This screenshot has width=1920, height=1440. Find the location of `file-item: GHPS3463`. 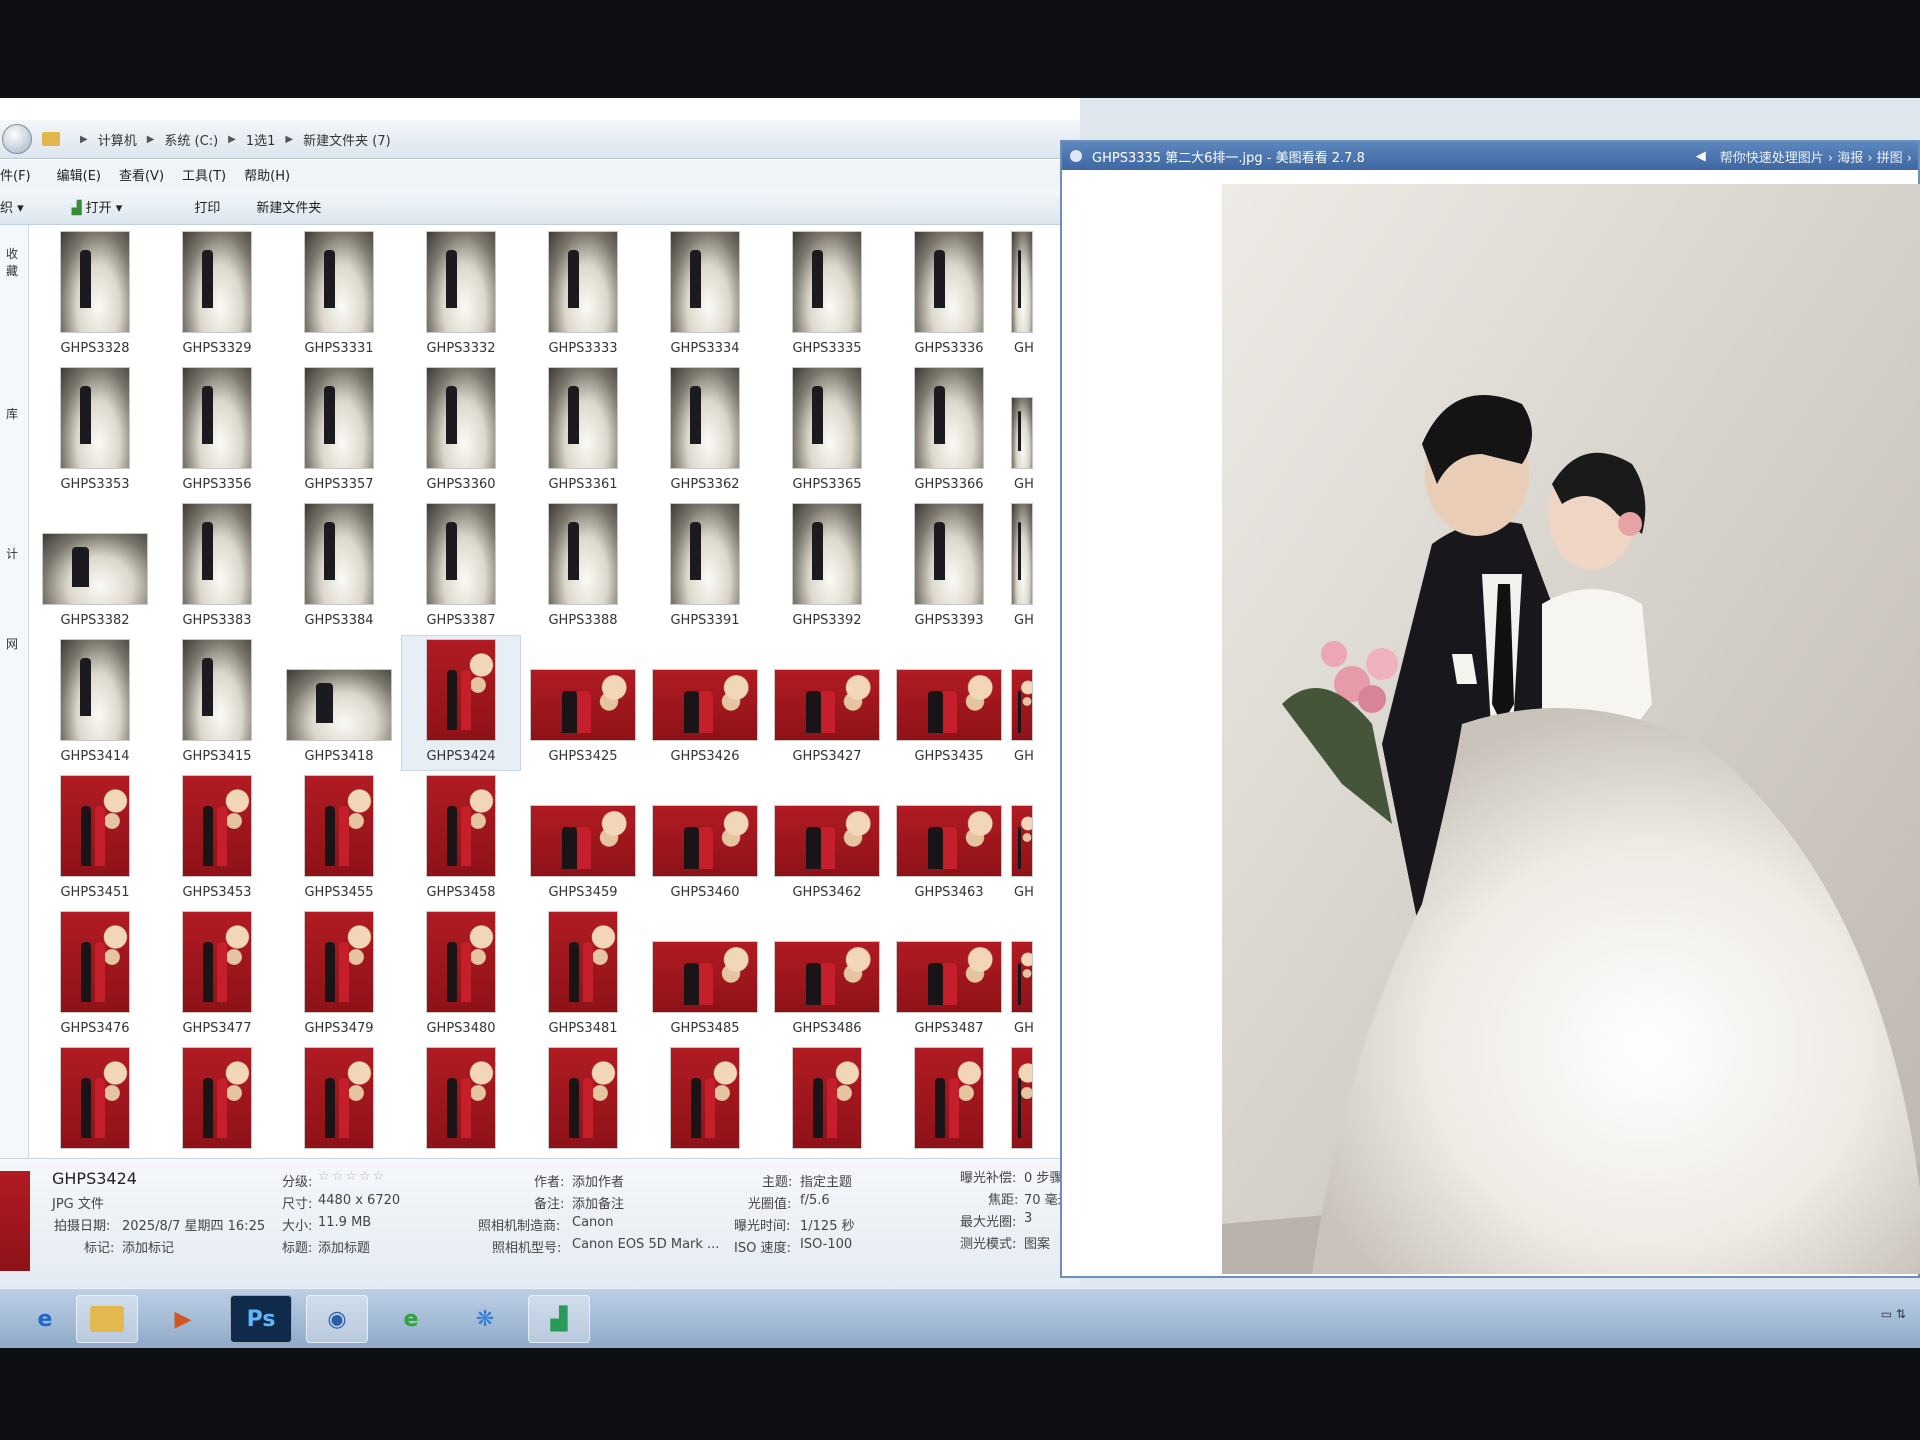

file-item: GHPS3463 is located at coordinates (949, 839).